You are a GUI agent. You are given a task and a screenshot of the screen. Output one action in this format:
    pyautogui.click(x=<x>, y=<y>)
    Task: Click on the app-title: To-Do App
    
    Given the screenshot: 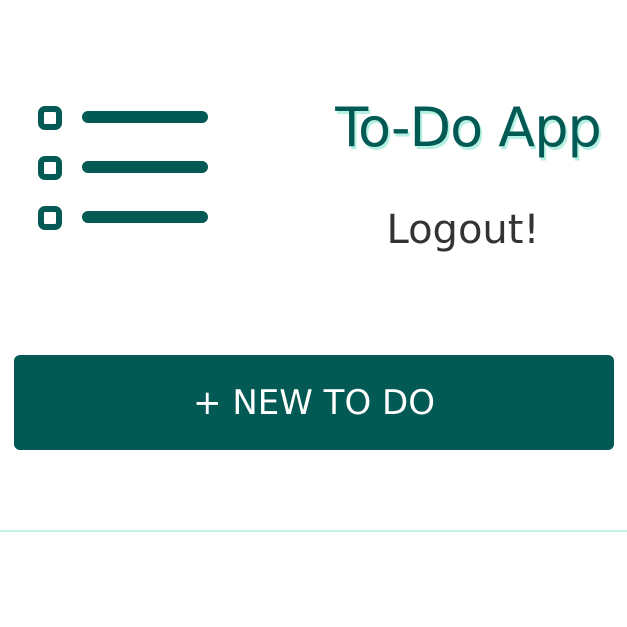 What is the action you would take?
    pyautogui.click(x=468, y=127)
    